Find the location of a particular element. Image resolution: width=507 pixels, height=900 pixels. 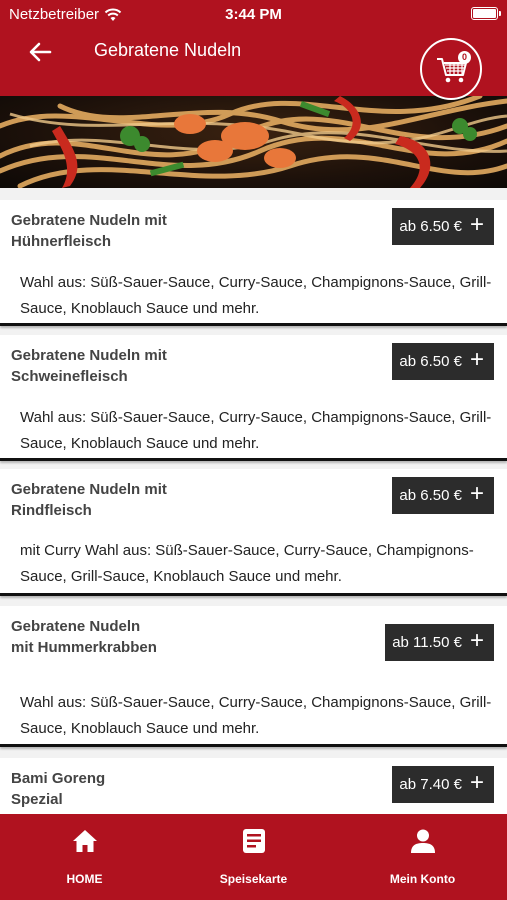

add-to-cart-button: ab 7.40 € + is located at coordinates (443, 784).